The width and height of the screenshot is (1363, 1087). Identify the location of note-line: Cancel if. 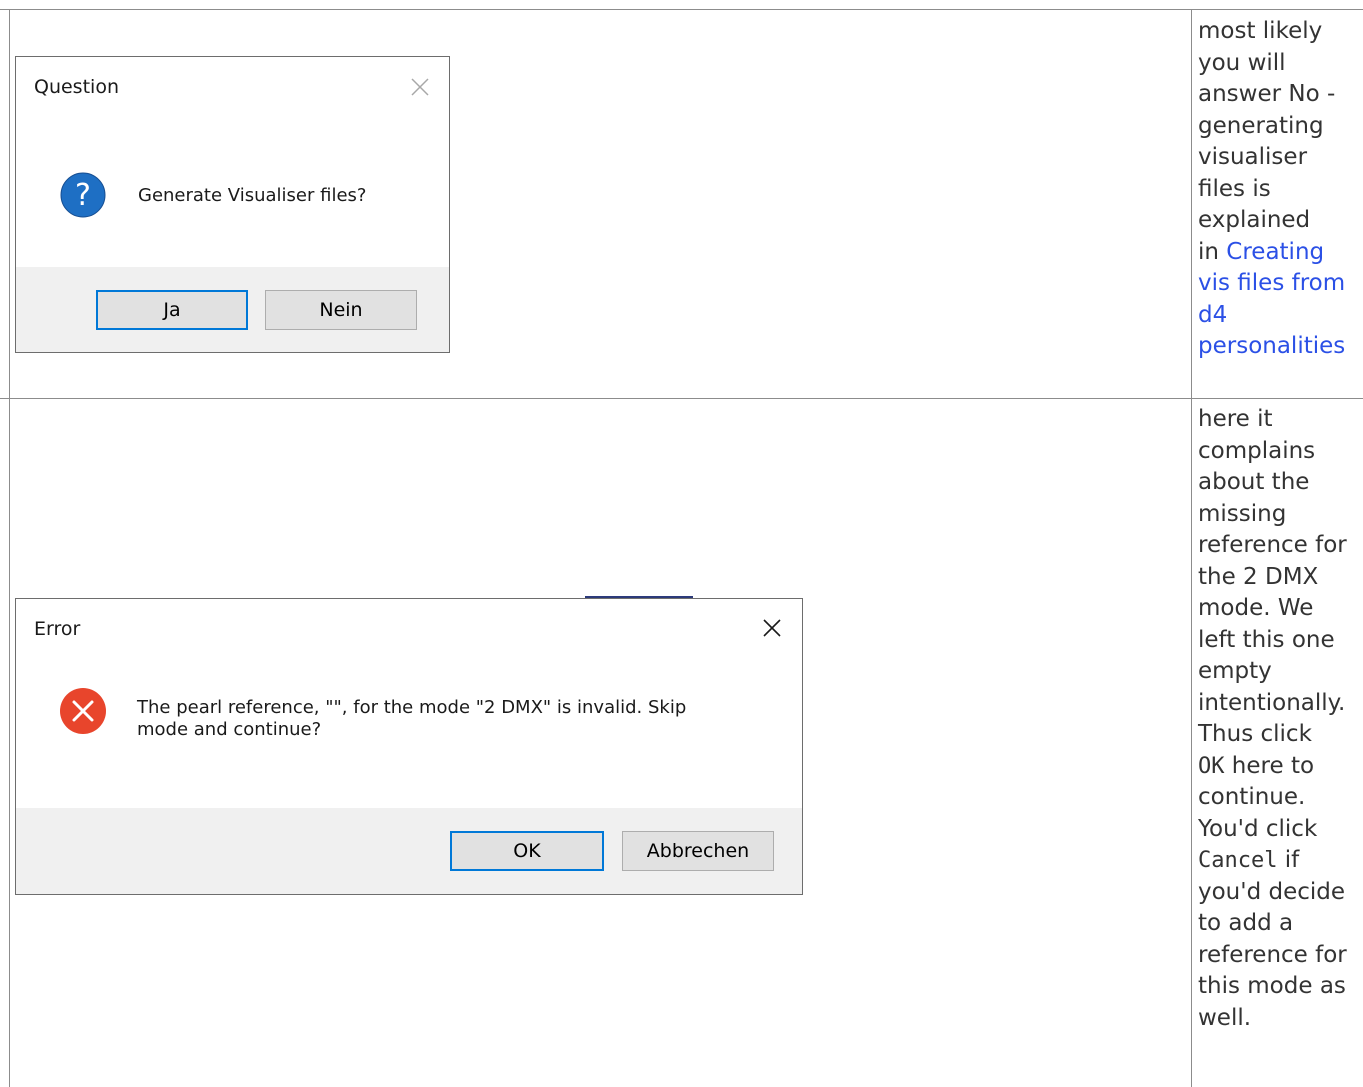
(1280, 861).